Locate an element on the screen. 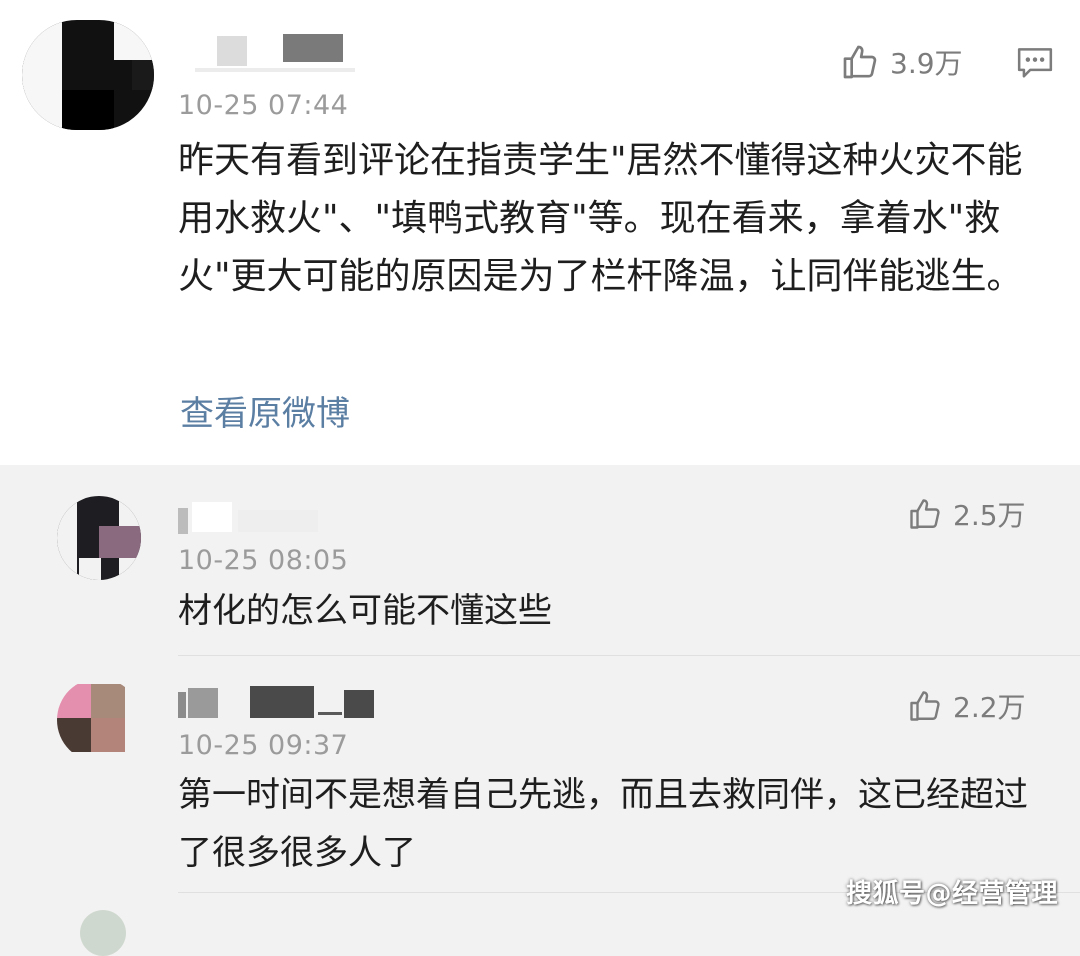 The height and width of the screenshot is (956, 1080). like-count: 2.2万 is located at coordinates (989, 707).